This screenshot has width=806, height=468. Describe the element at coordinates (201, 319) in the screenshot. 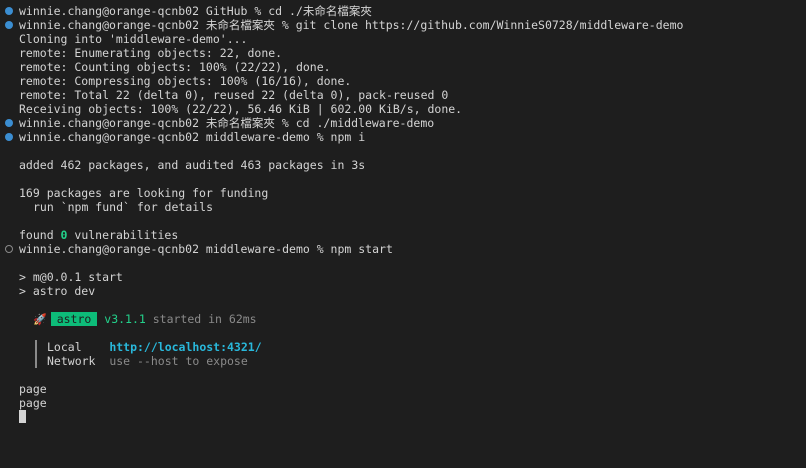

I see `astro-started-text: started in 62ms` at that location.